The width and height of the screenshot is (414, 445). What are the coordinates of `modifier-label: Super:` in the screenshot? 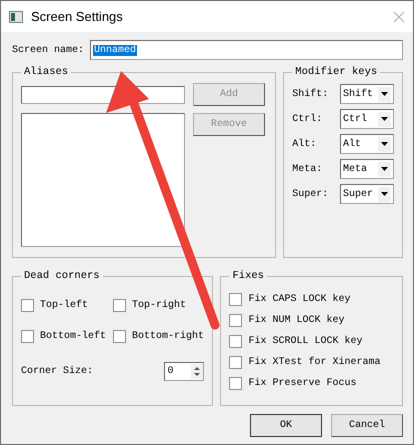 It's located at (310, 194).